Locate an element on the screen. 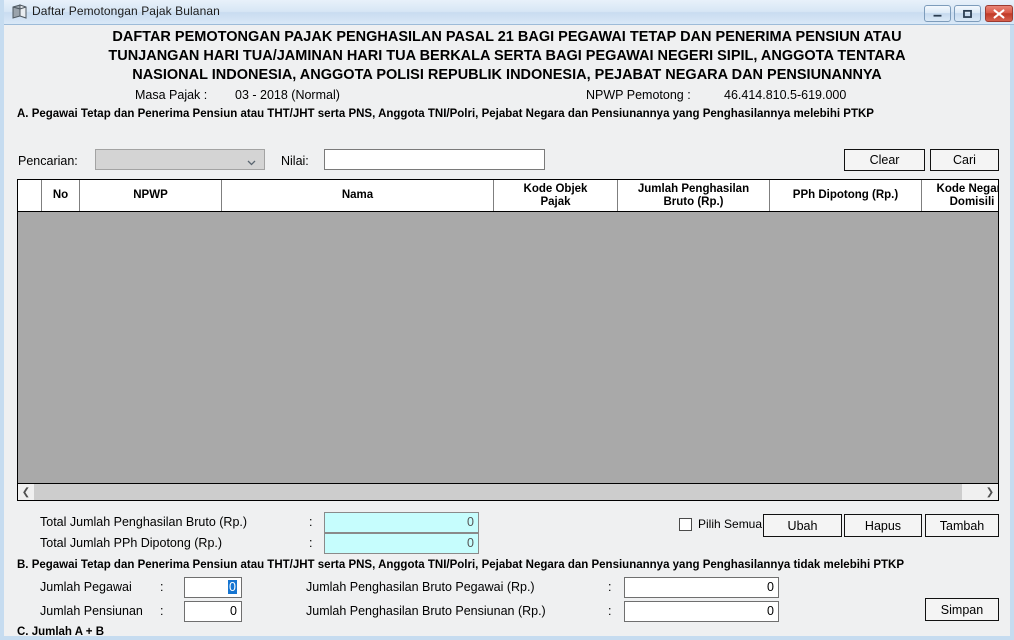  chevron-down-icon is located at coordinates (251, 160).